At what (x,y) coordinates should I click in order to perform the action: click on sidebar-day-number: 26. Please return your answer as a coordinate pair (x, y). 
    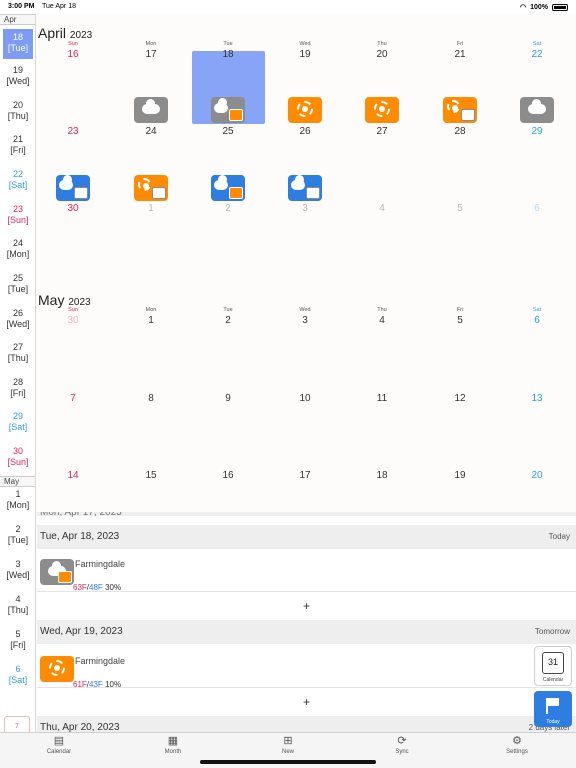
    Looking at the image, I should click on (17, 313).